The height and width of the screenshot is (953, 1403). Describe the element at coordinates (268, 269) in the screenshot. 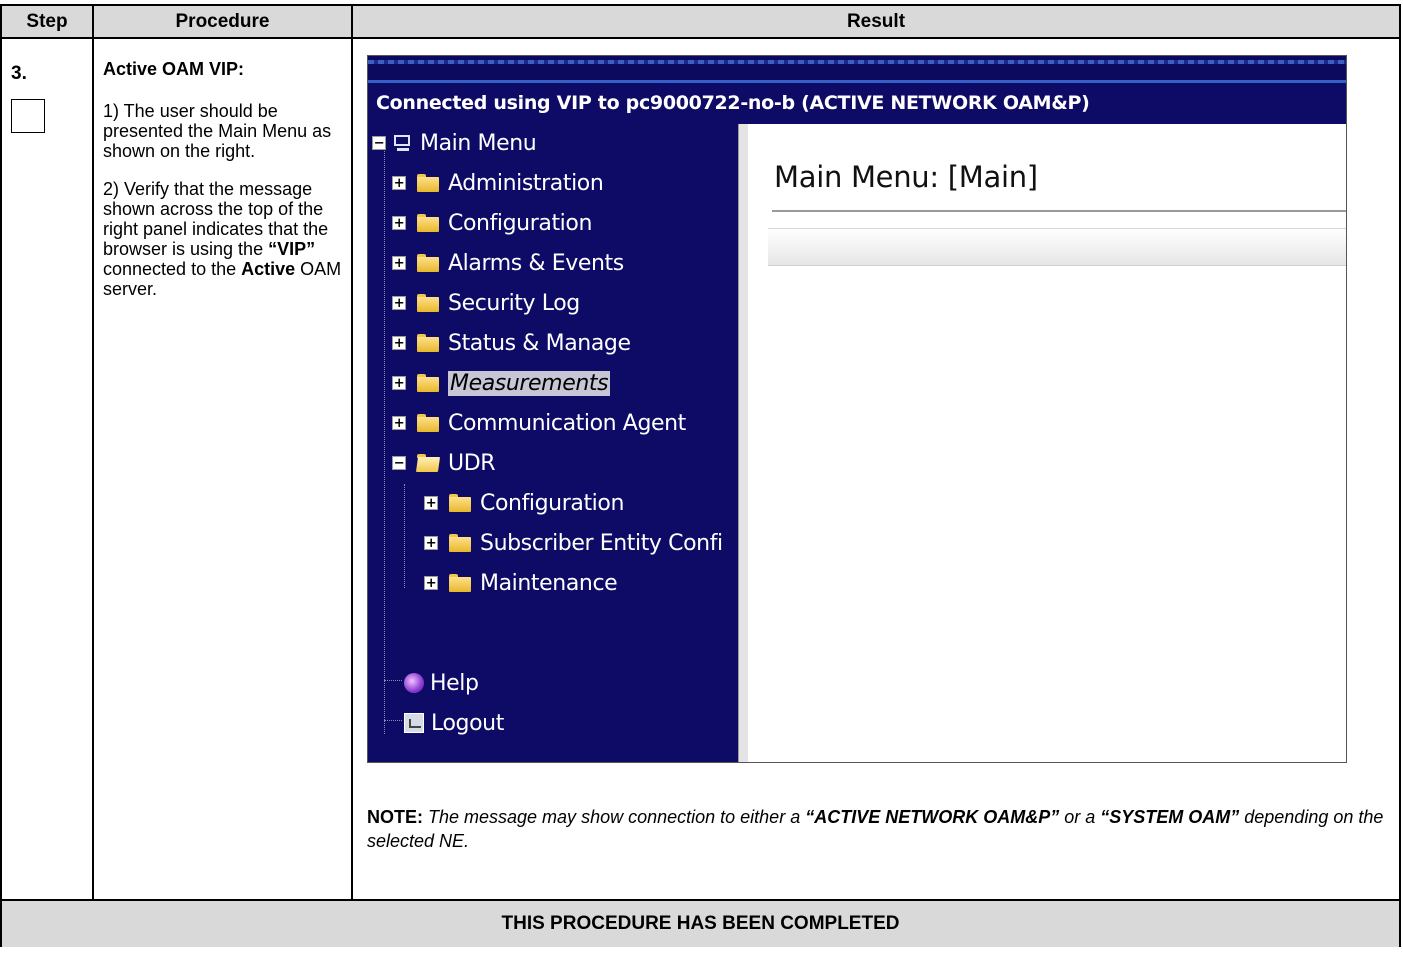

I see `para2-active: Active` at that location.